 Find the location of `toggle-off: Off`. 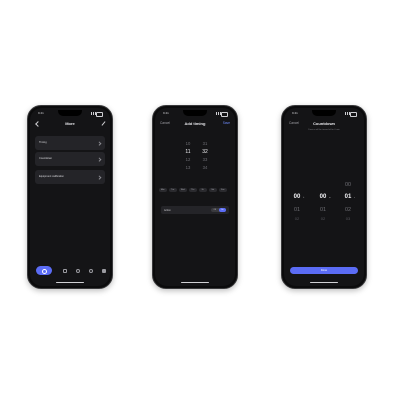

toggle-off: Off is located at coordinates (215, 210).